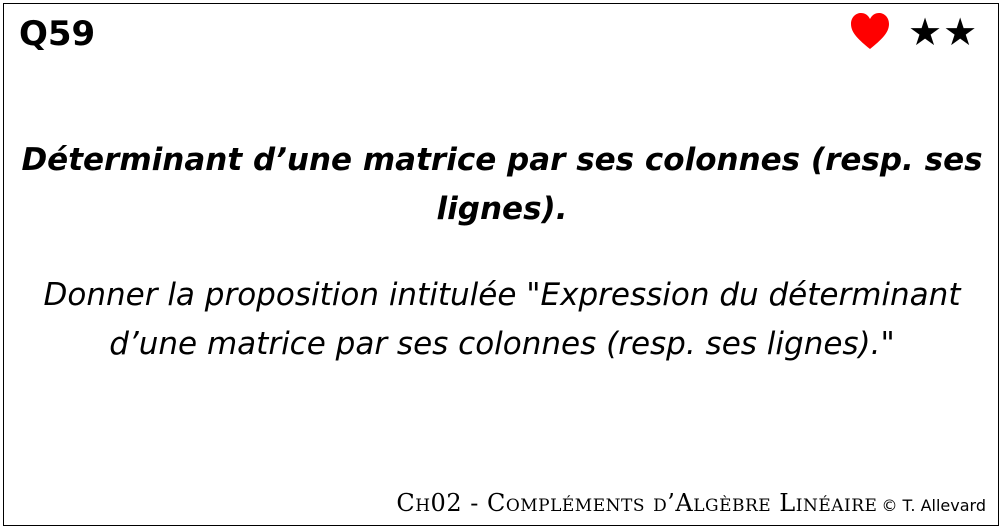  What do you see at coordinates (943, 32) in the screenshot?
I see `difficulty-stars: ★★` at bounding box center [943, 32].